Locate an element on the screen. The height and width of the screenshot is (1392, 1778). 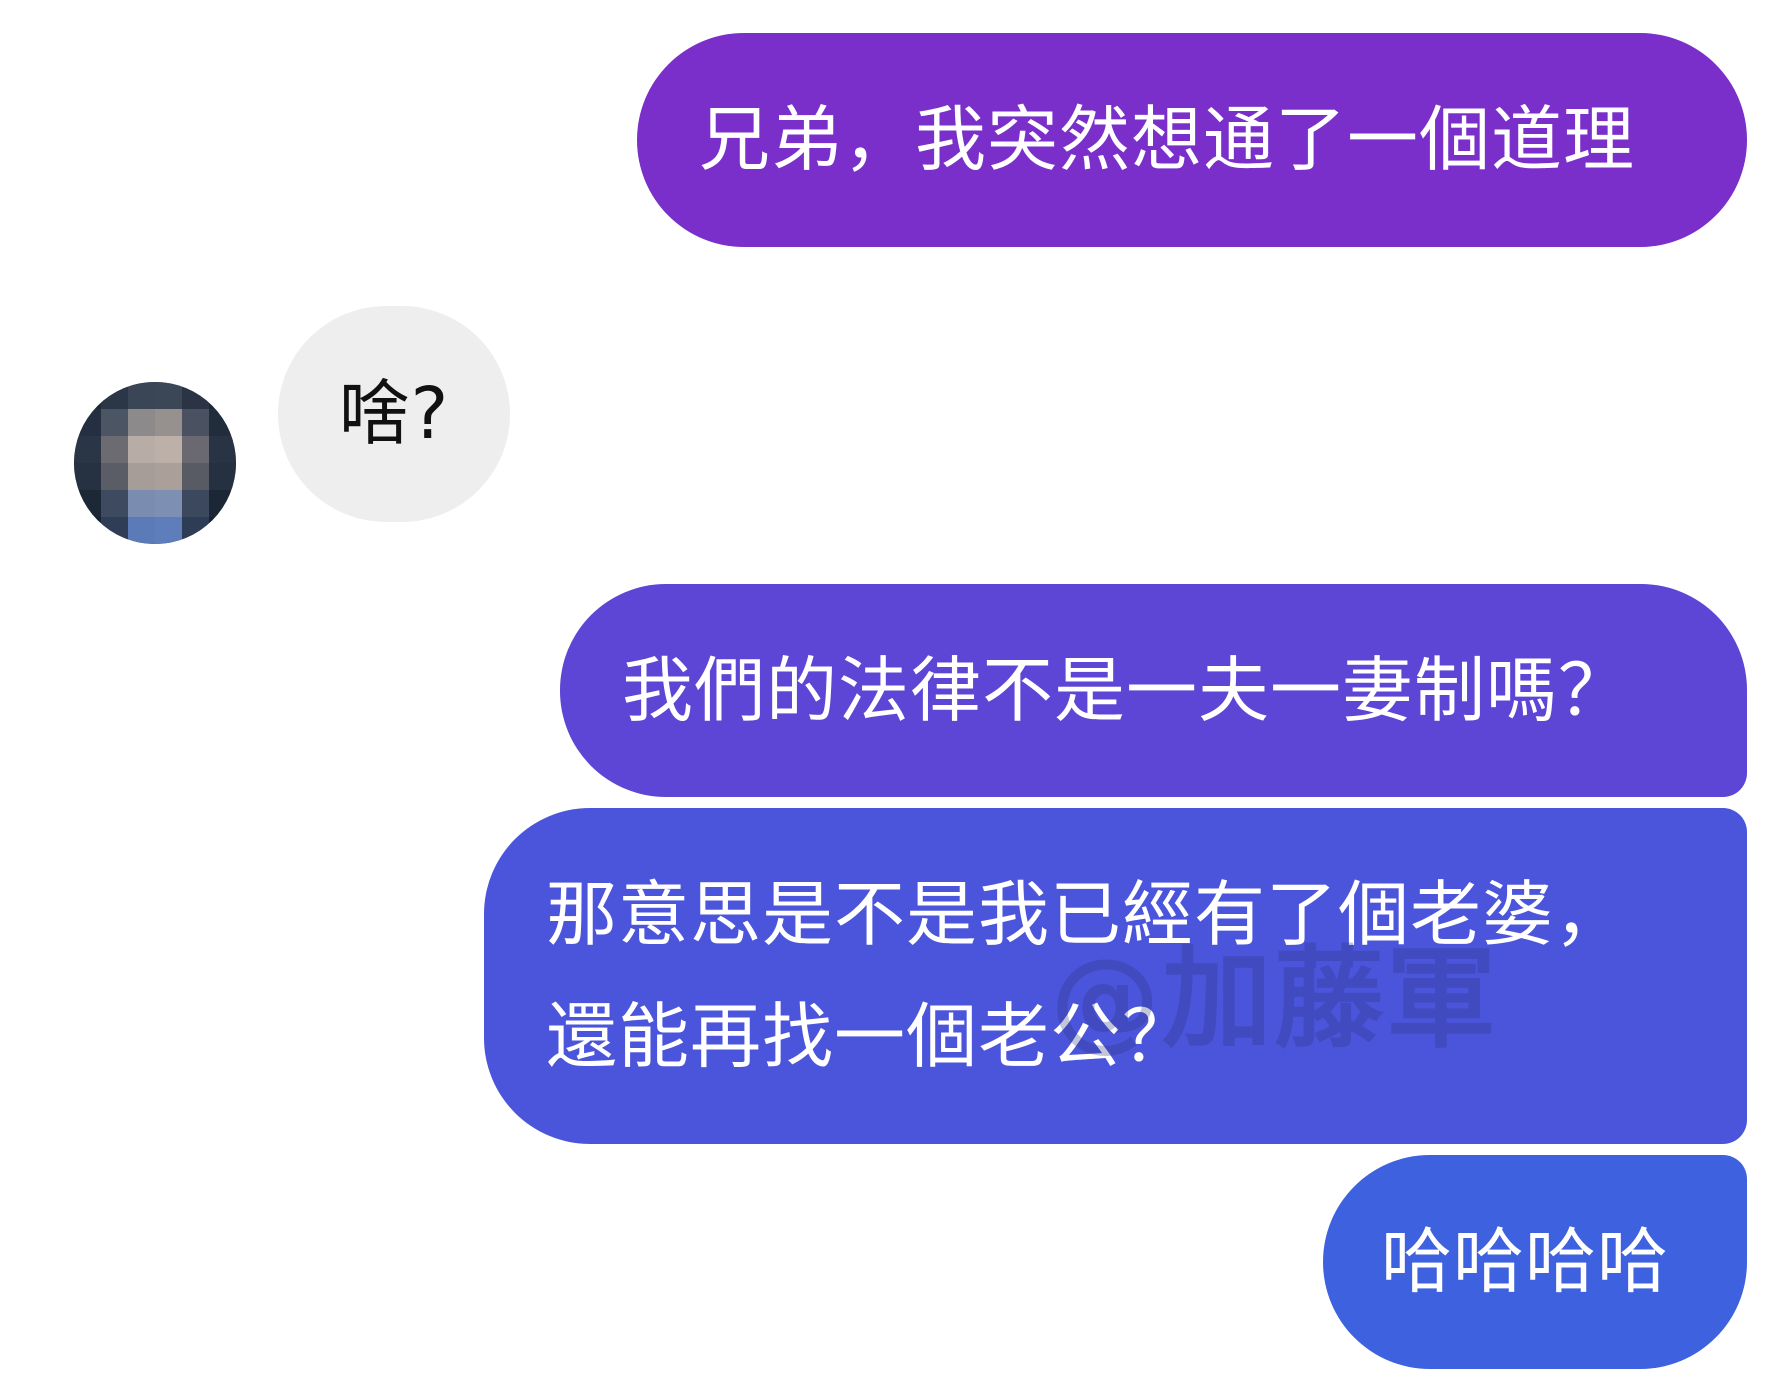
incoming-message-bubble: 啥? is located at coordinates (394, 414).